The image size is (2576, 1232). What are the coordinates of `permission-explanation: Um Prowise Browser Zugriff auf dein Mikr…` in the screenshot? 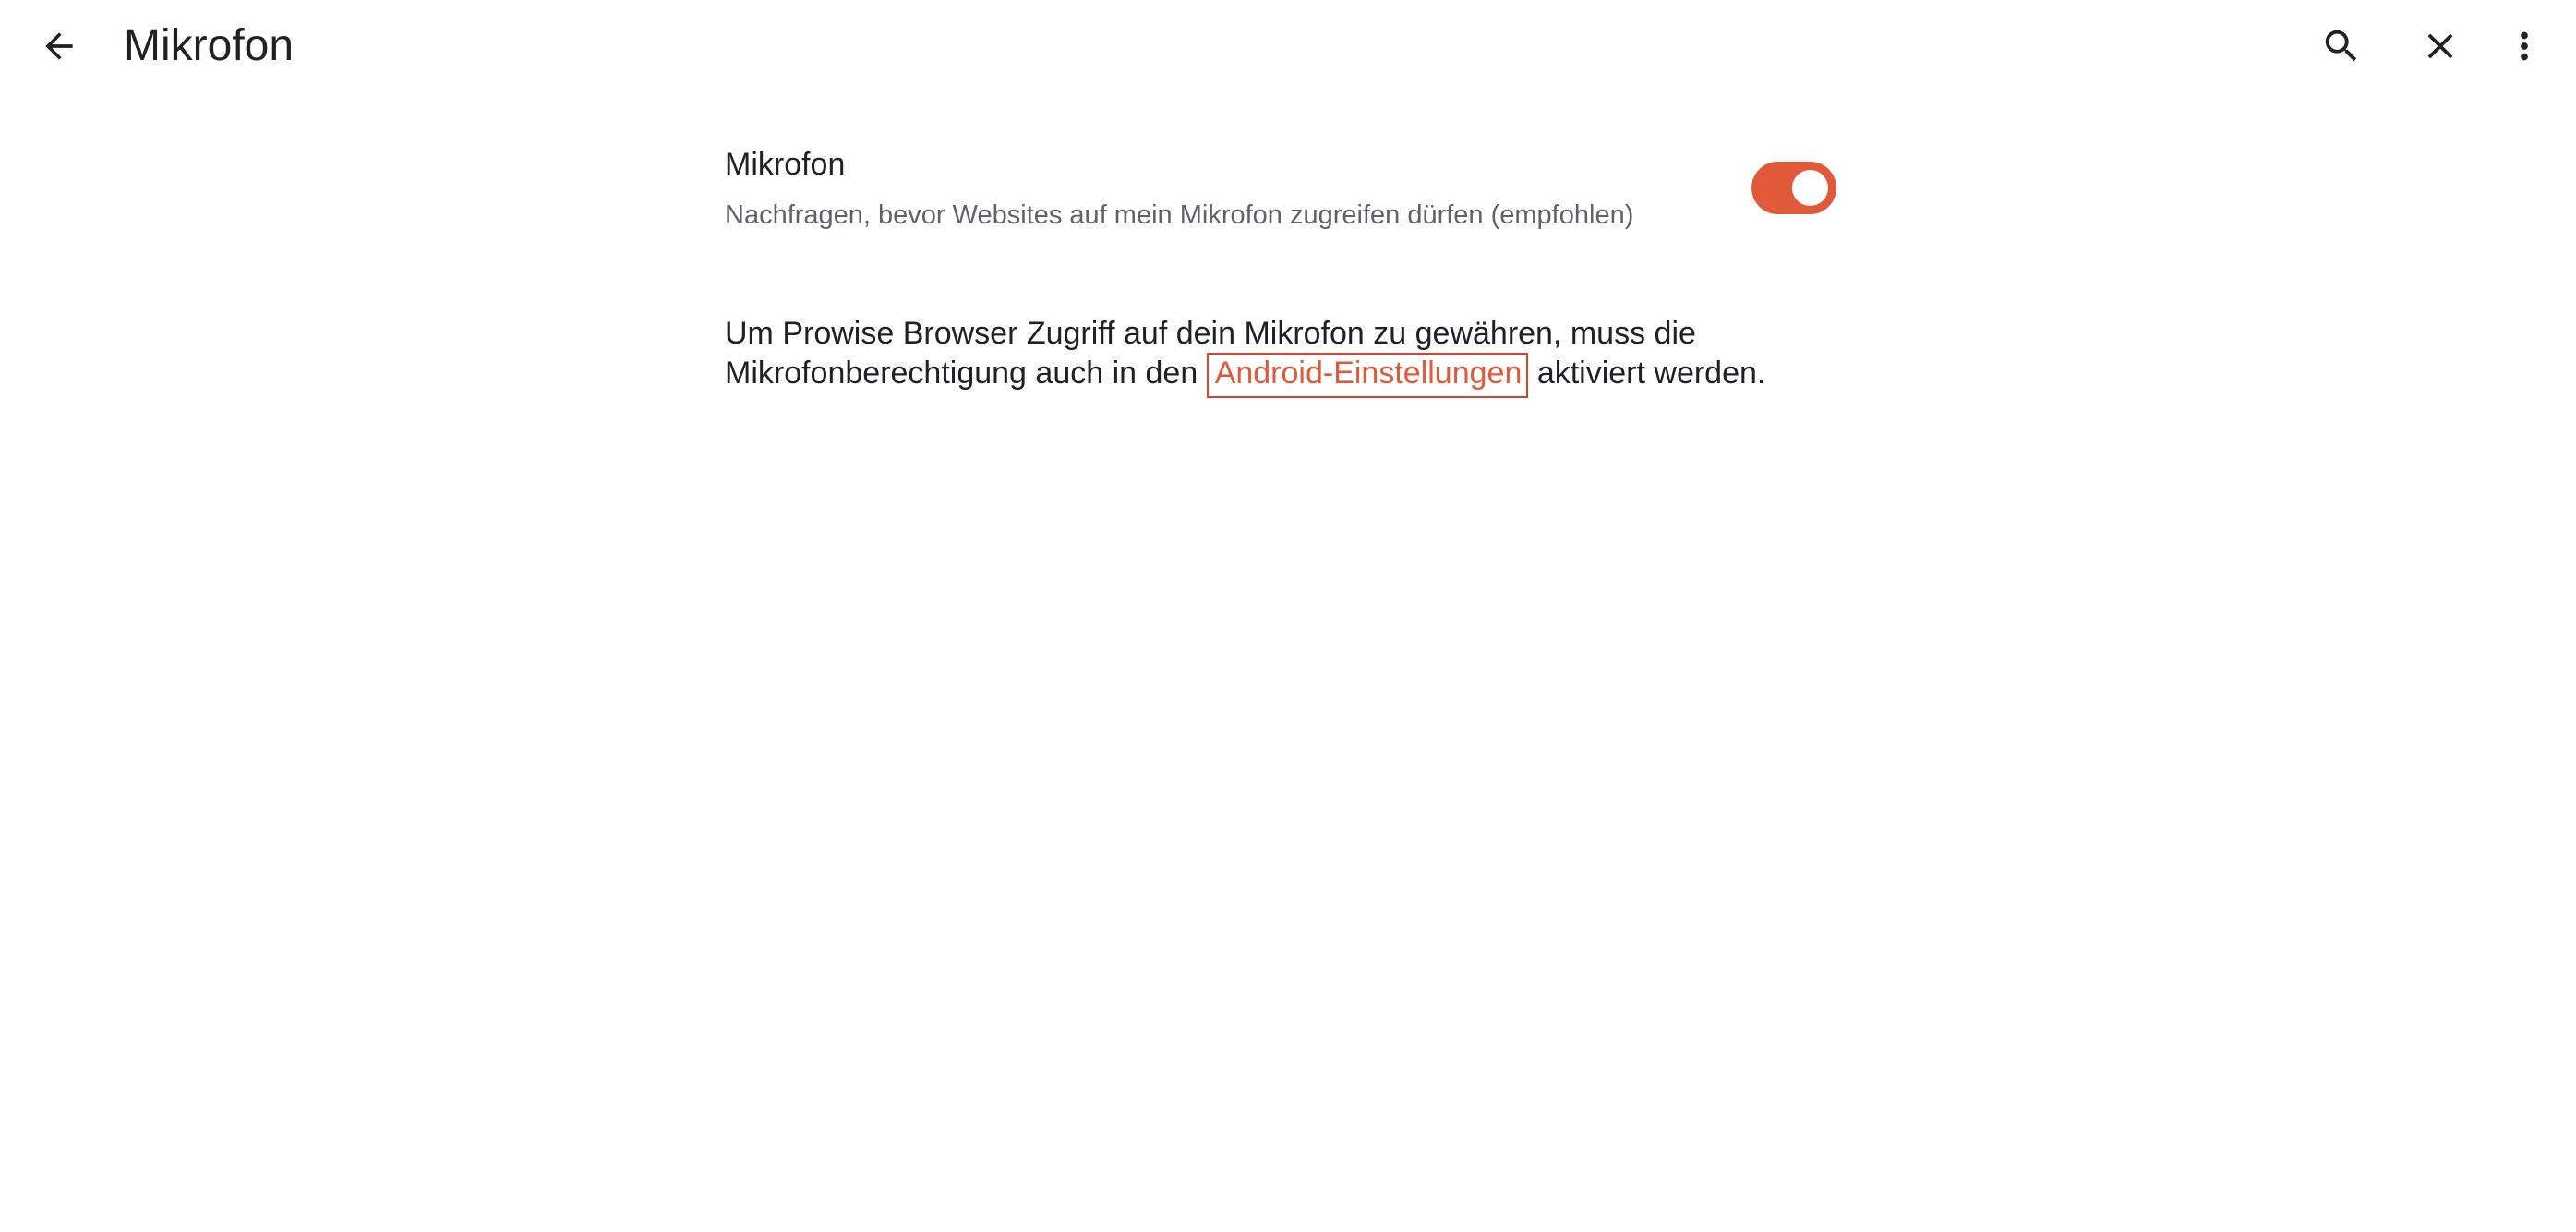 It's located at (1302, 356).